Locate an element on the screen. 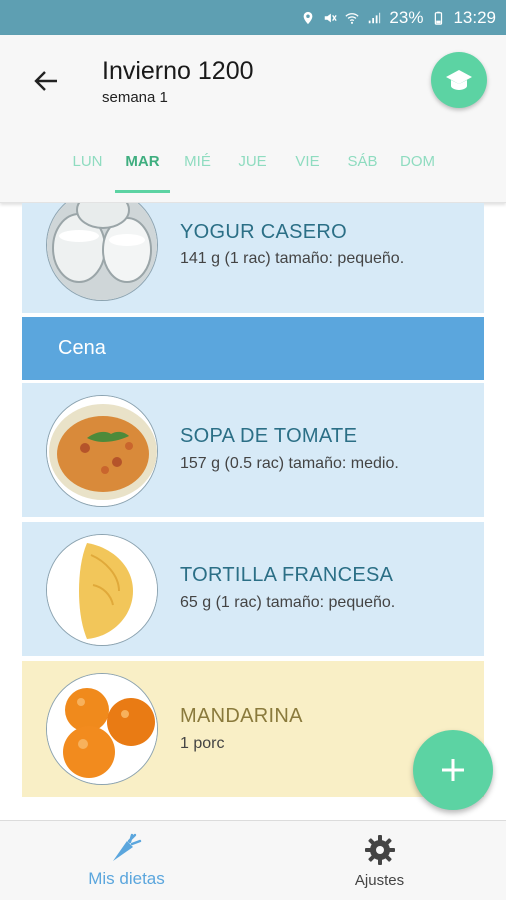  food-name: MANDARINA is located at coordinates (241, 716).